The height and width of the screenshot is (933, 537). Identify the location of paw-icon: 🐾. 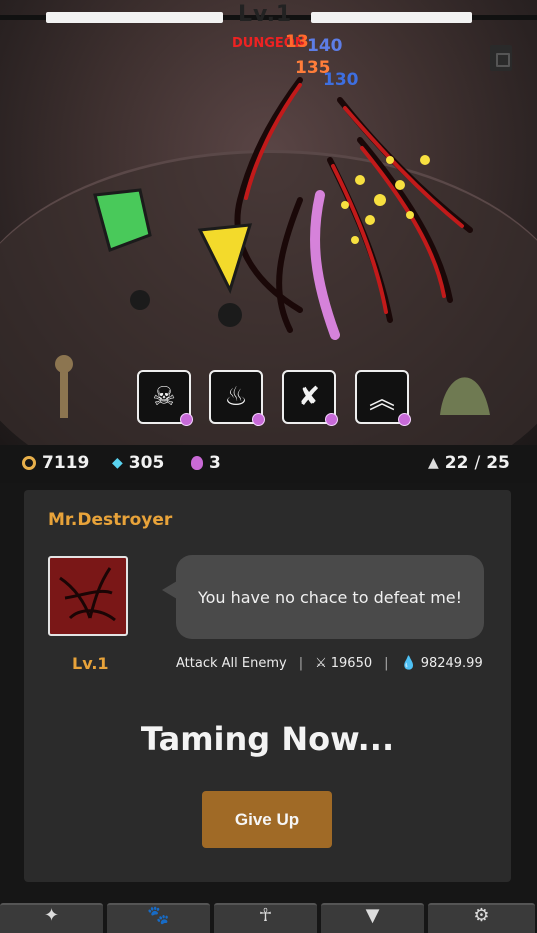
(158, 915).